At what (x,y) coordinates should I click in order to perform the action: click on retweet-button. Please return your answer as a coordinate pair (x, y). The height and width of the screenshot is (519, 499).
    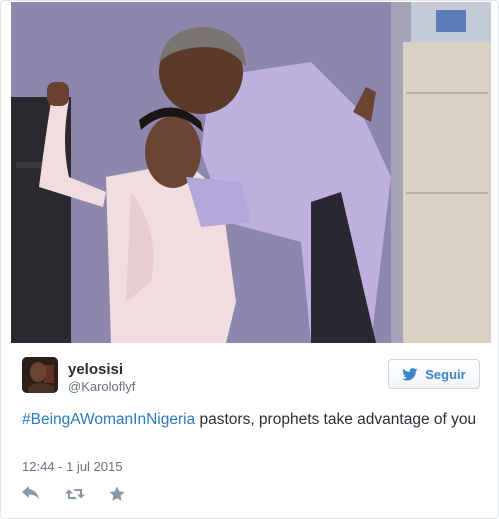
    Looking at the image, I should click on (75, 494).